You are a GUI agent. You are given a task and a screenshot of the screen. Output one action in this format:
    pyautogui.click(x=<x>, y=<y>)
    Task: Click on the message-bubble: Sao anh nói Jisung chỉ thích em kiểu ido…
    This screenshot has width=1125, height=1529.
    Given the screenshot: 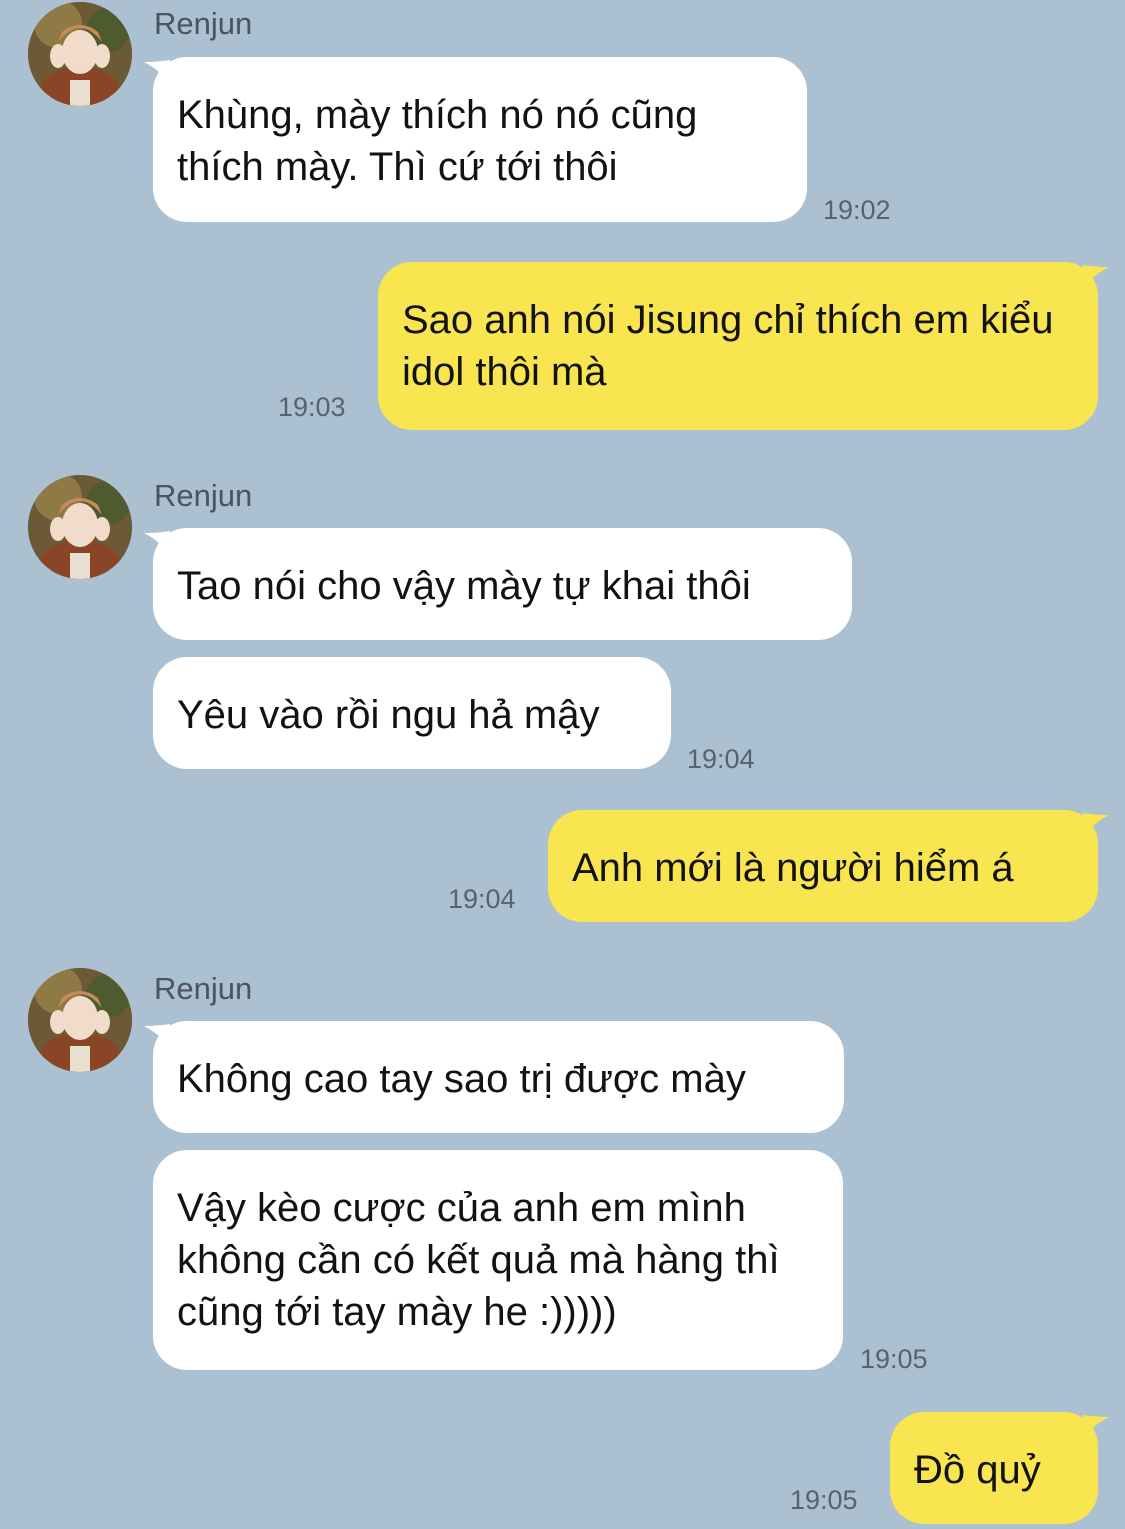 What is the action you would take?
    pyautogui.click(x=738, y=346)
    